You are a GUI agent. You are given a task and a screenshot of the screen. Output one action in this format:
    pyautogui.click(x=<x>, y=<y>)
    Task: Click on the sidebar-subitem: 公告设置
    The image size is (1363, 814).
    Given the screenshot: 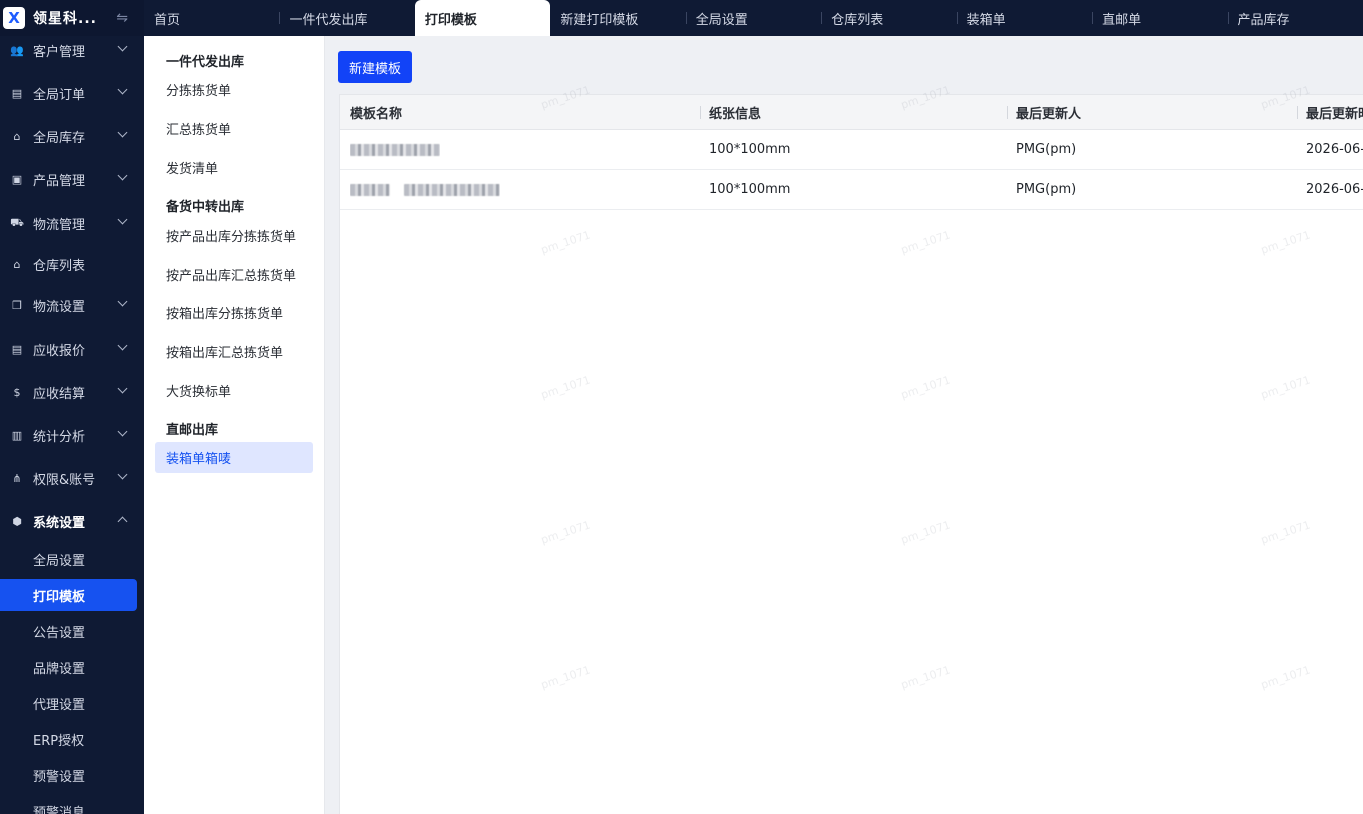 What is the action you would take?
    pyautogui.click(x=68, y=631)
    